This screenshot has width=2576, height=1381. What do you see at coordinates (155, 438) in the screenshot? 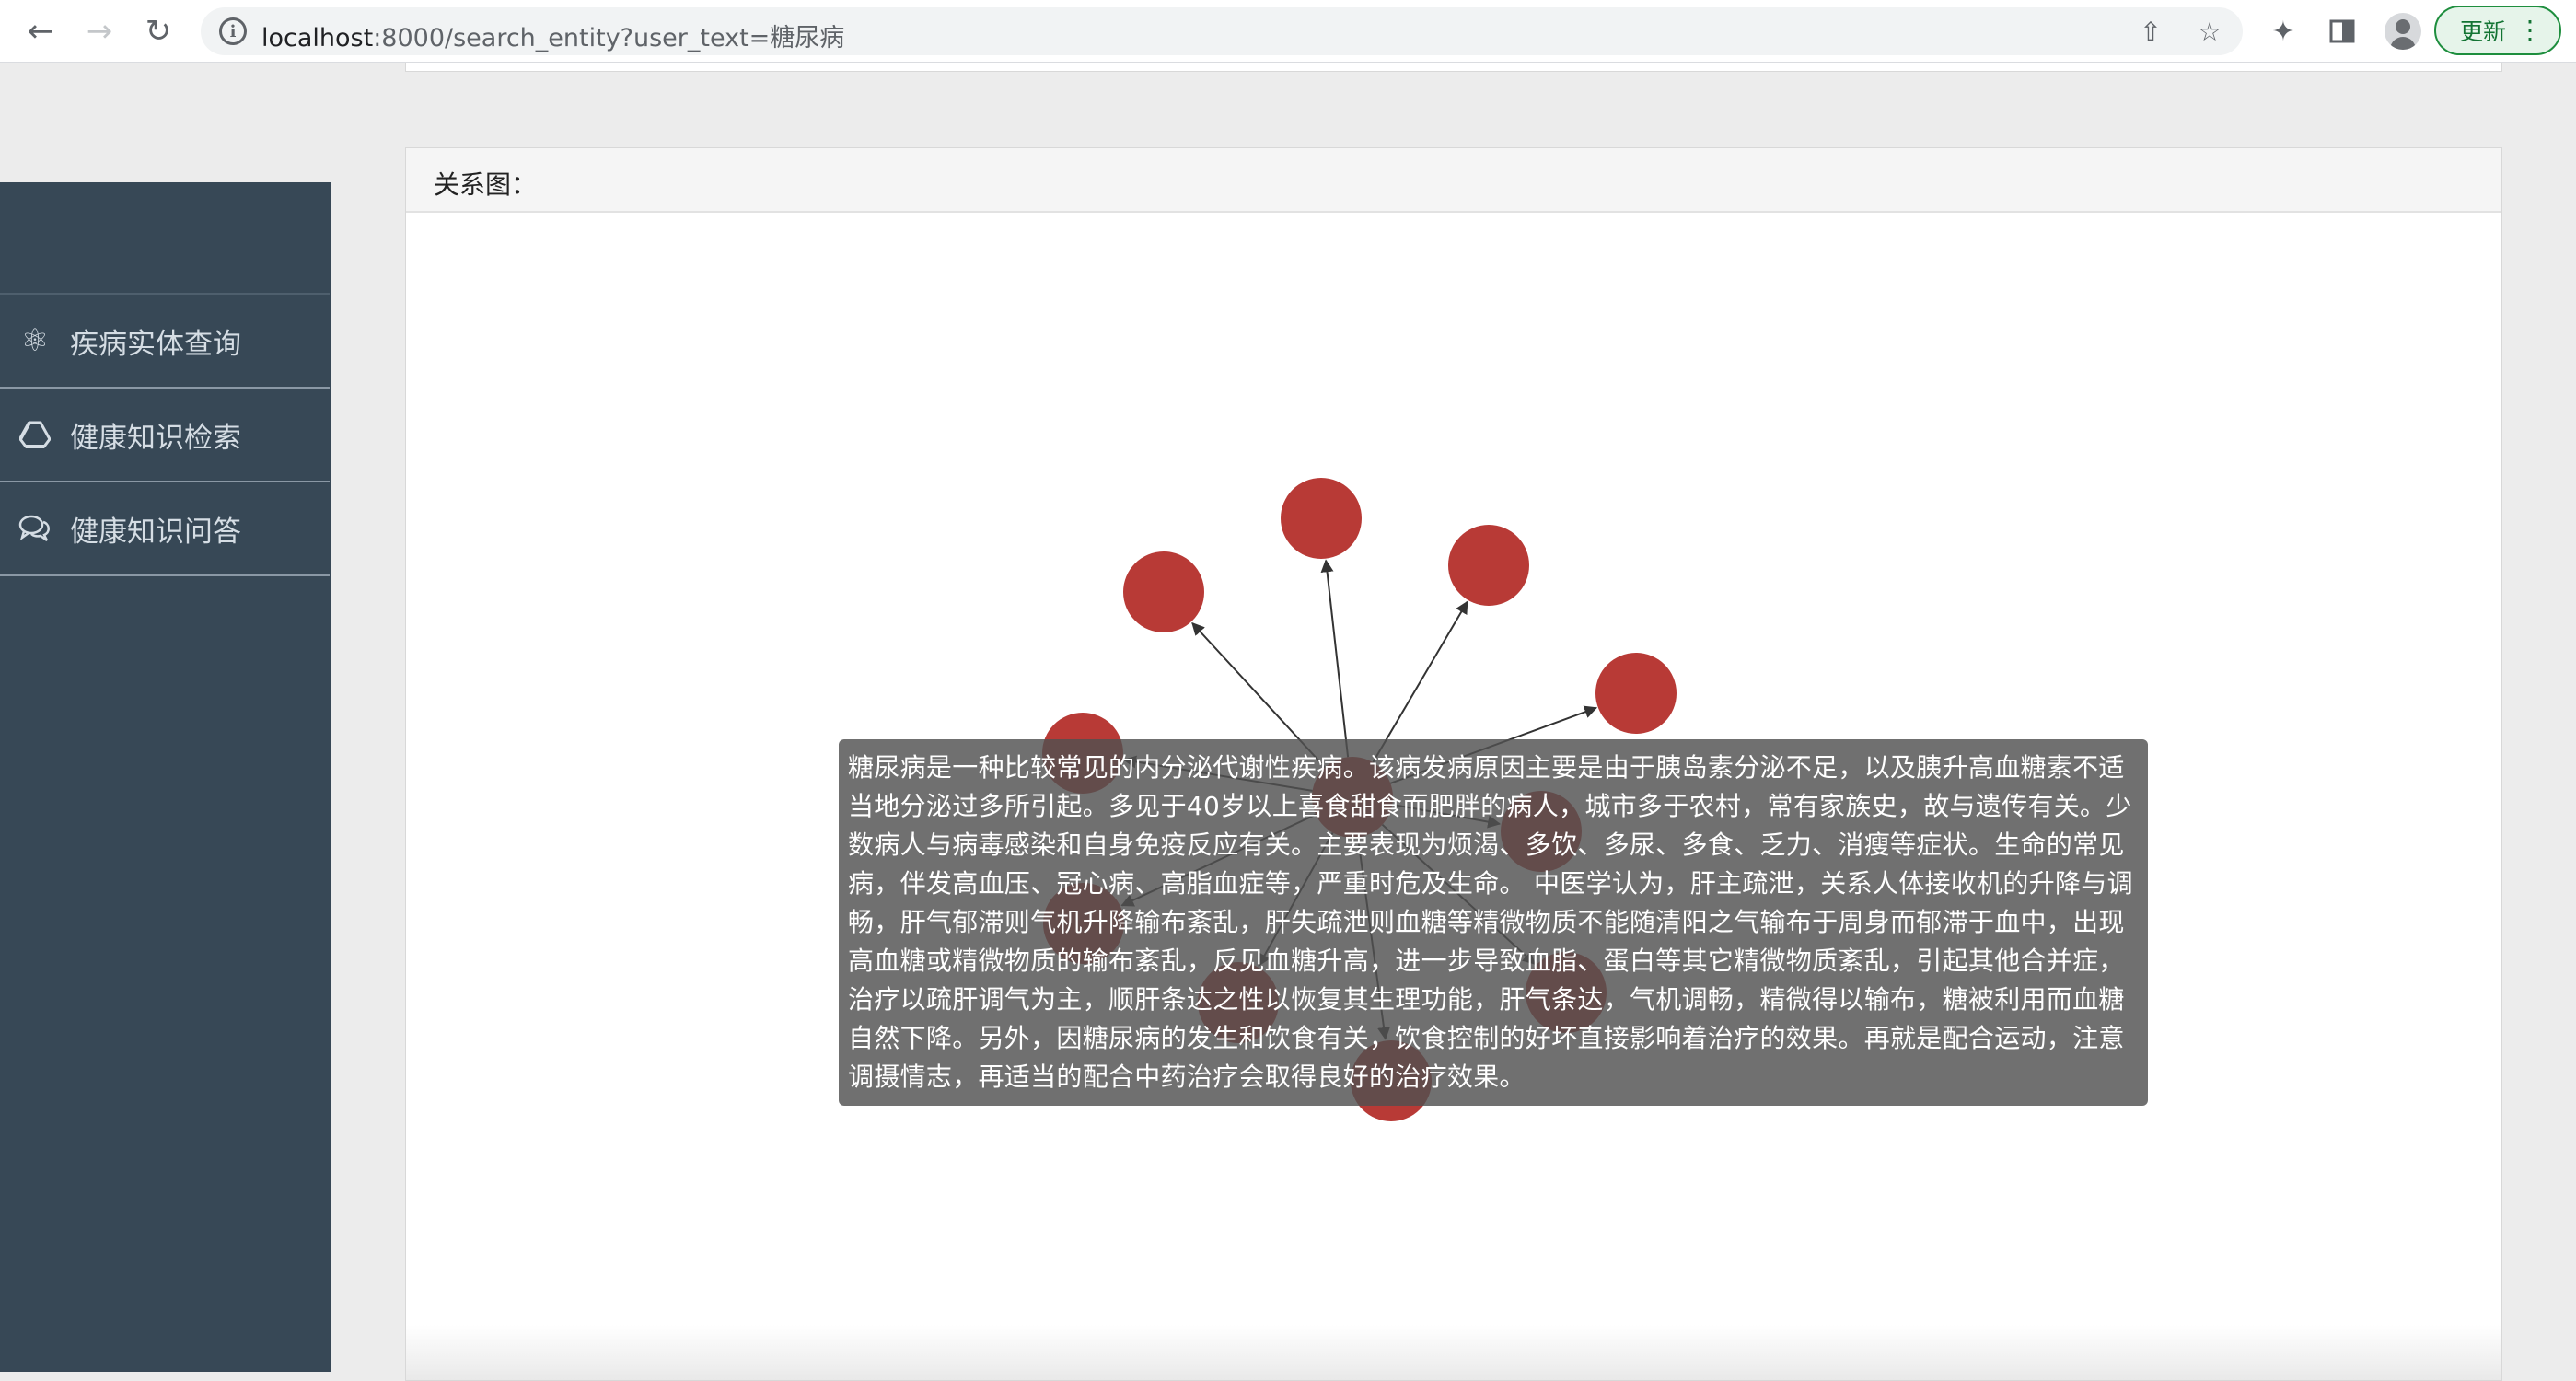
I see `sidebar-item-label: 健康知识检索` at bounding box center [155, 438].